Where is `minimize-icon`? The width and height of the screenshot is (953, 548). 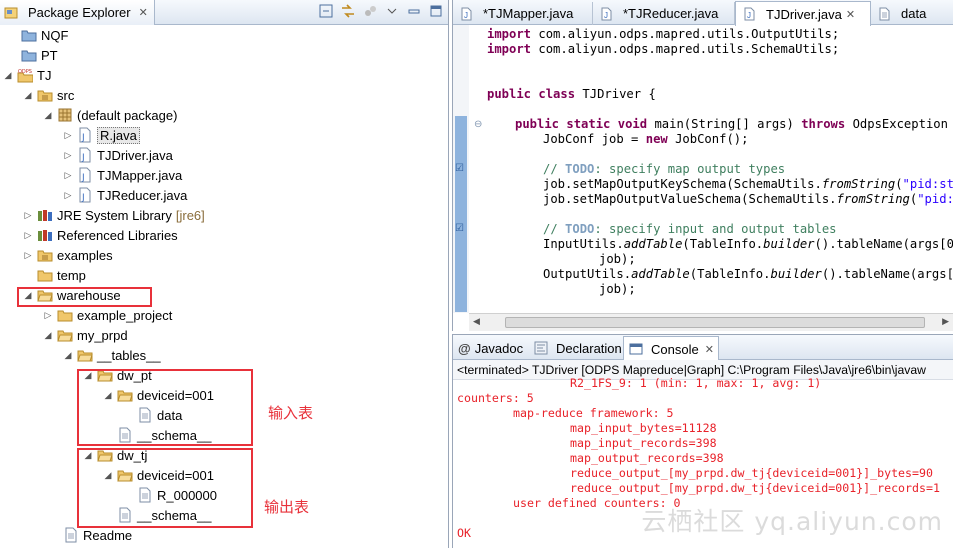 minimize-icon is located at coordinates (414, 11).